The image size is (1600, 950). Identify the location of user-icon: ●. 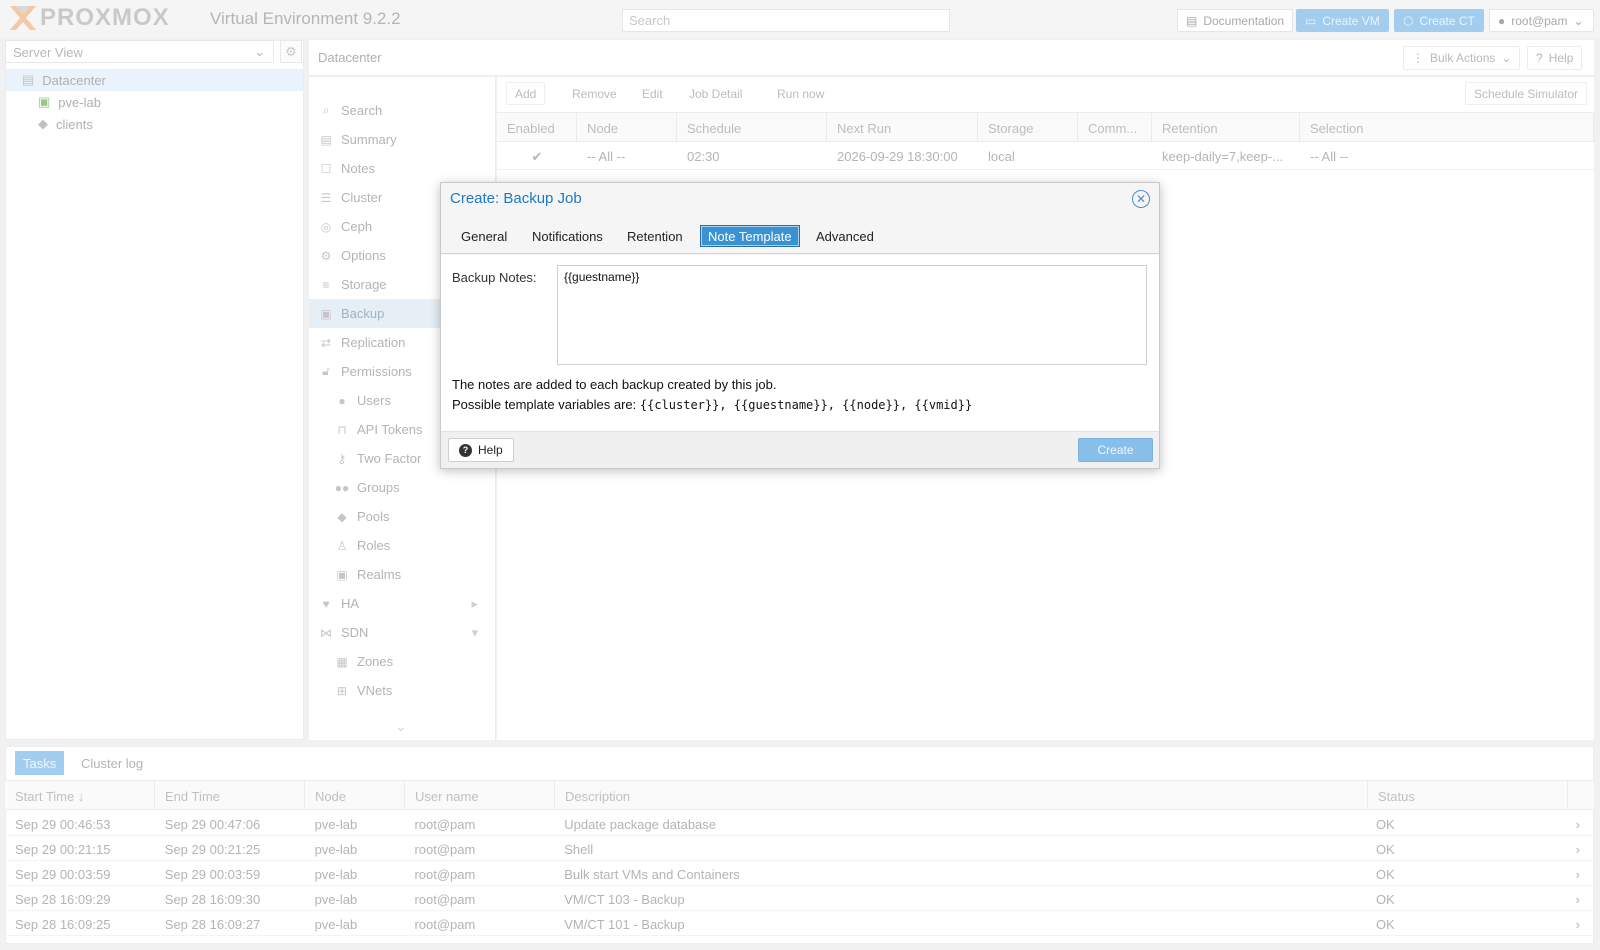
(342, 400).